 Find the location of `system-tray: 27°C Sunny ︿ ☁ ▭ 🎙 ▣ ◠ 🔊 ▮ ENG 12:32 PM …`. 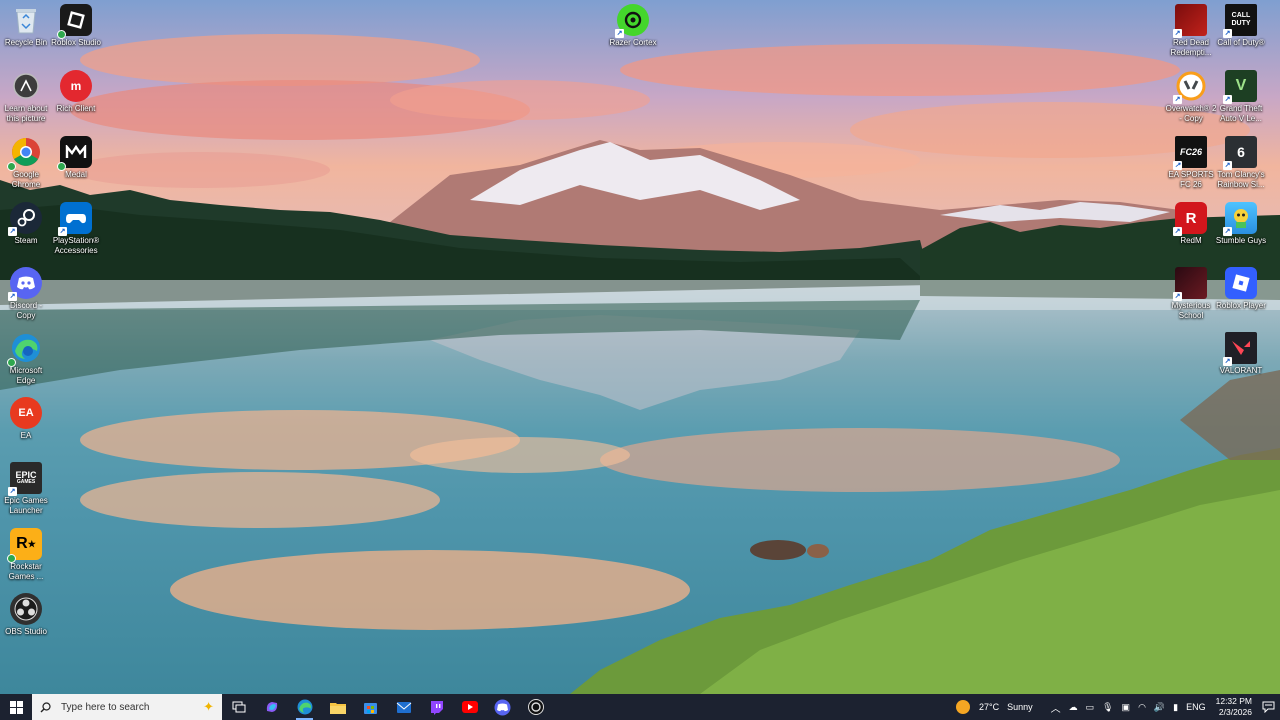

system-tray: 27°C Sunny ︿ ☁ ▭ 🎙 ▣ ◠ 🔊 ▮ ENG 12:32 PM … is located at coordinates (1117, 707).